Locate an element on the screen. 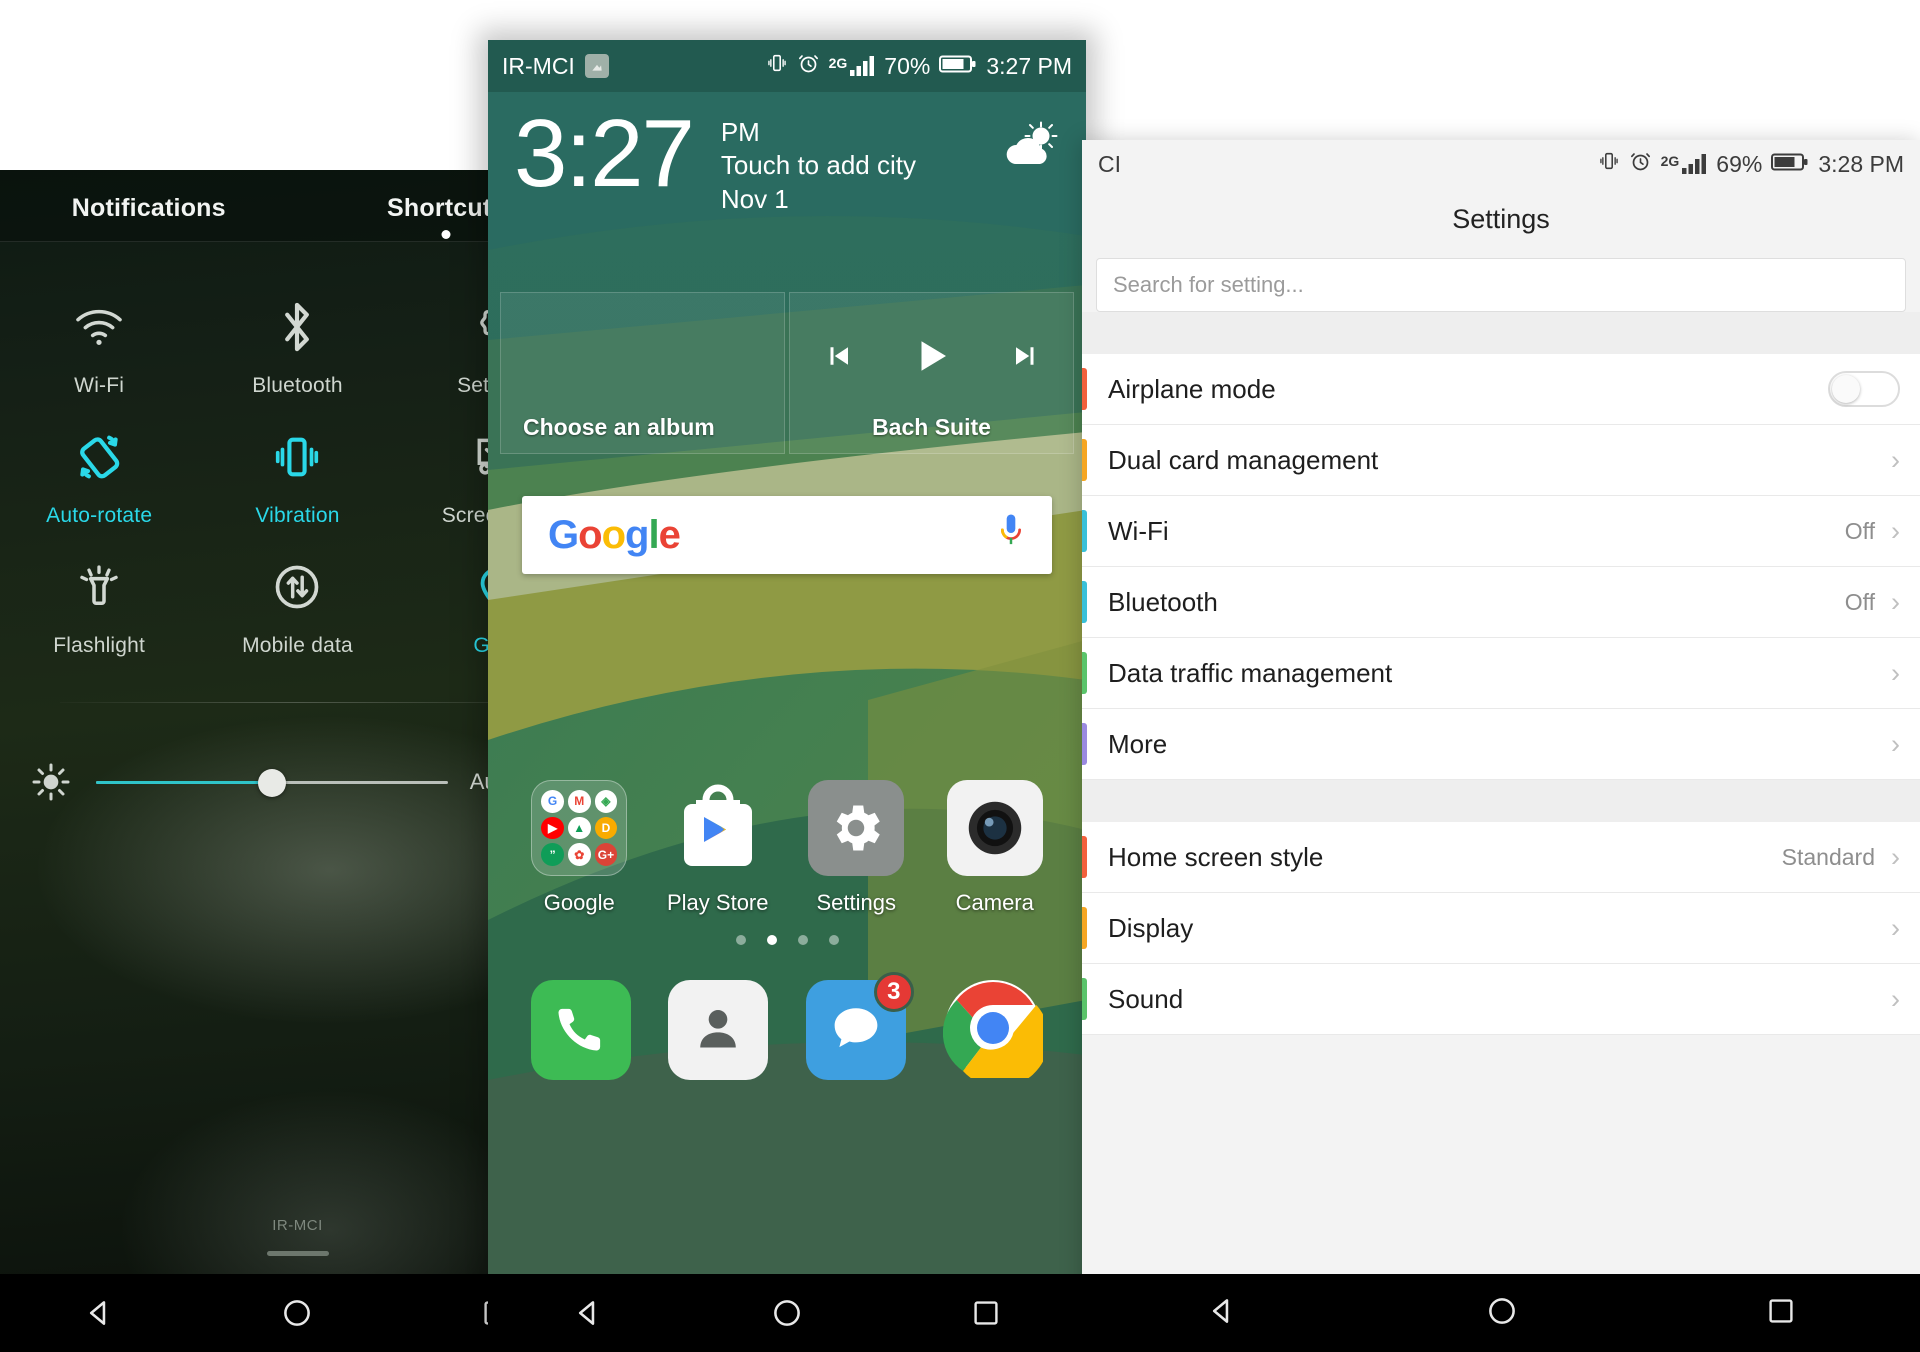 Image resolution: width=1920 pixels, height=1352 pixels. setting-airplane-mode: Airplane mode is located at coordinates (1501, 389).